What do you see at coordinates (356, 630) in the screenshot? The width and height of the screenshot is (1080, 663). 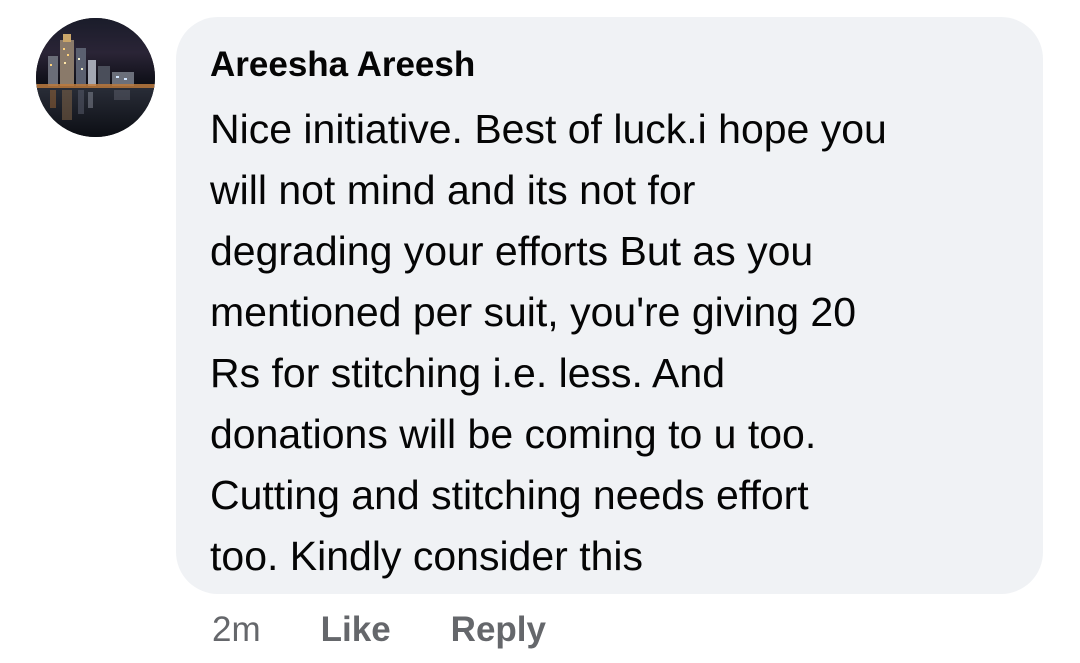 I see `like-button: Like` at bounding box center [356, 630].